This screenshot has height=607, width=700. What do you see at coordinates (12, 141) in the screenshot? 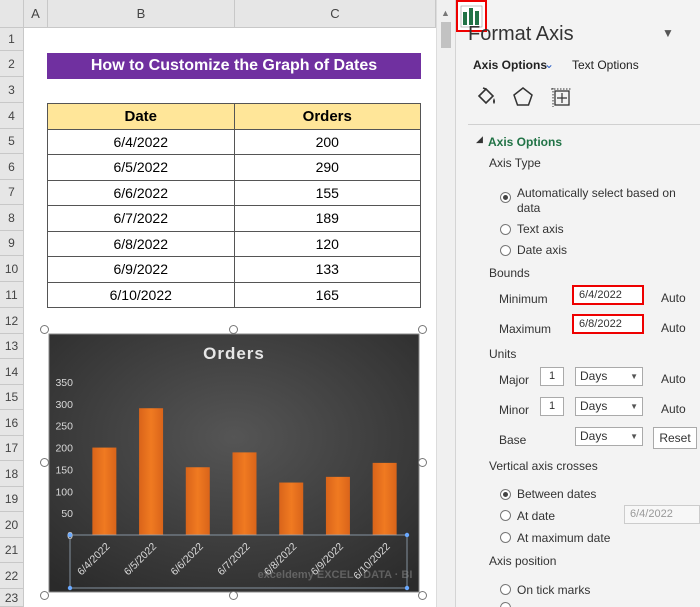
I see `row-header: 5` at bounding box center [12, 141].